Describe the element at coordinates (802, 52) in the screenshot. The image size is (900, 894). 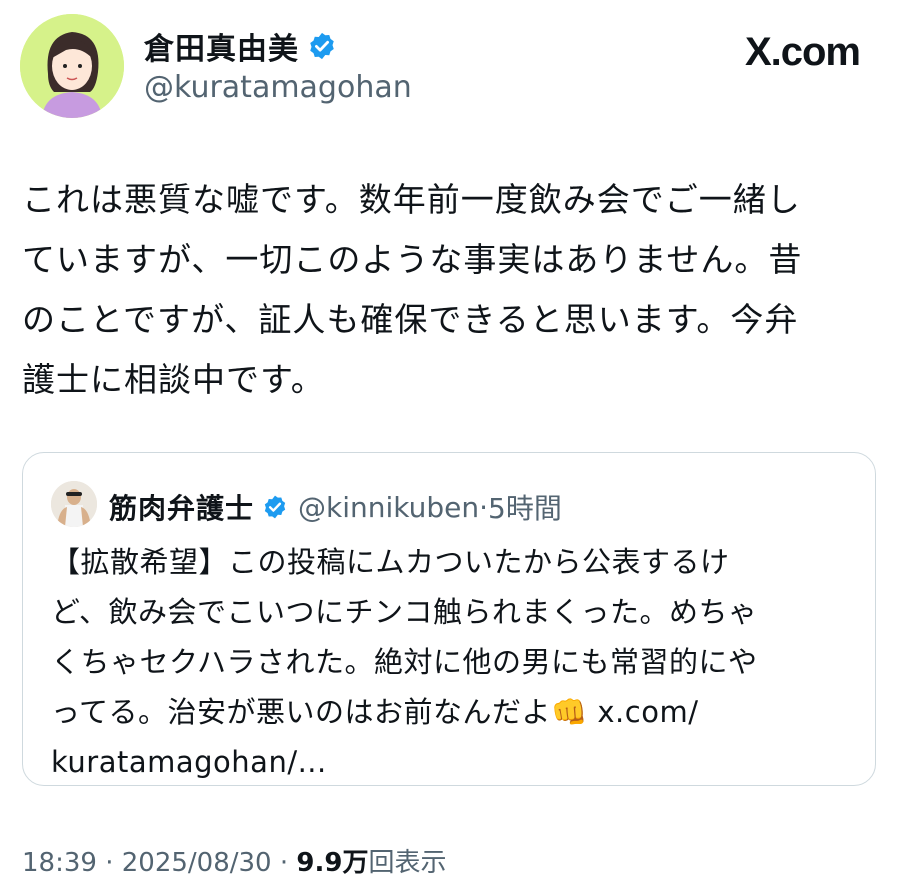
I see `site-logo: X.com` at that location.